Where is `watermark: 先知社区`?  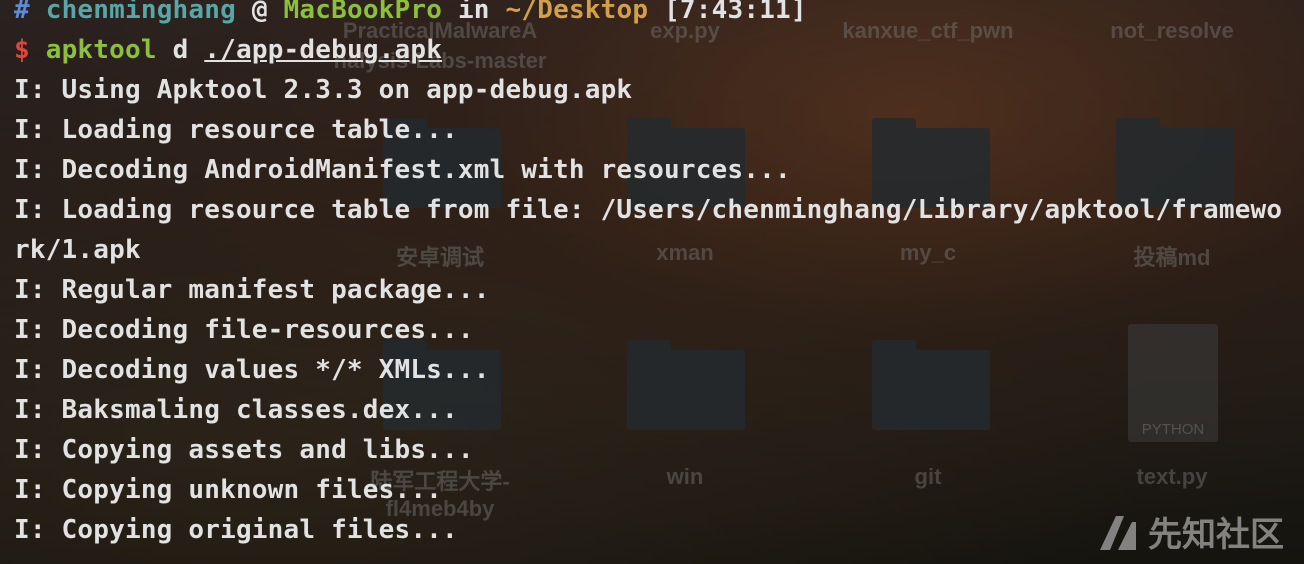 watermark: 先知社区 is located at coordinates (1190, 531).